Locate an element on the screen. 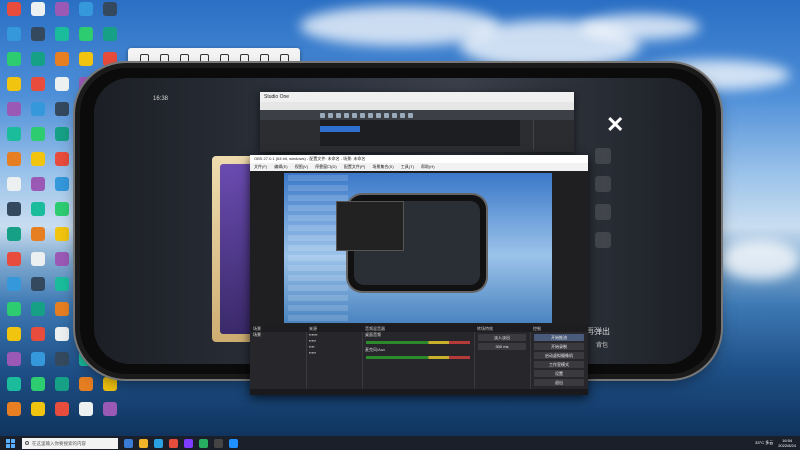 Image resolution: width=800 pixels, height=450 pixels. task-view-icon is located at coordinates (128, 443).